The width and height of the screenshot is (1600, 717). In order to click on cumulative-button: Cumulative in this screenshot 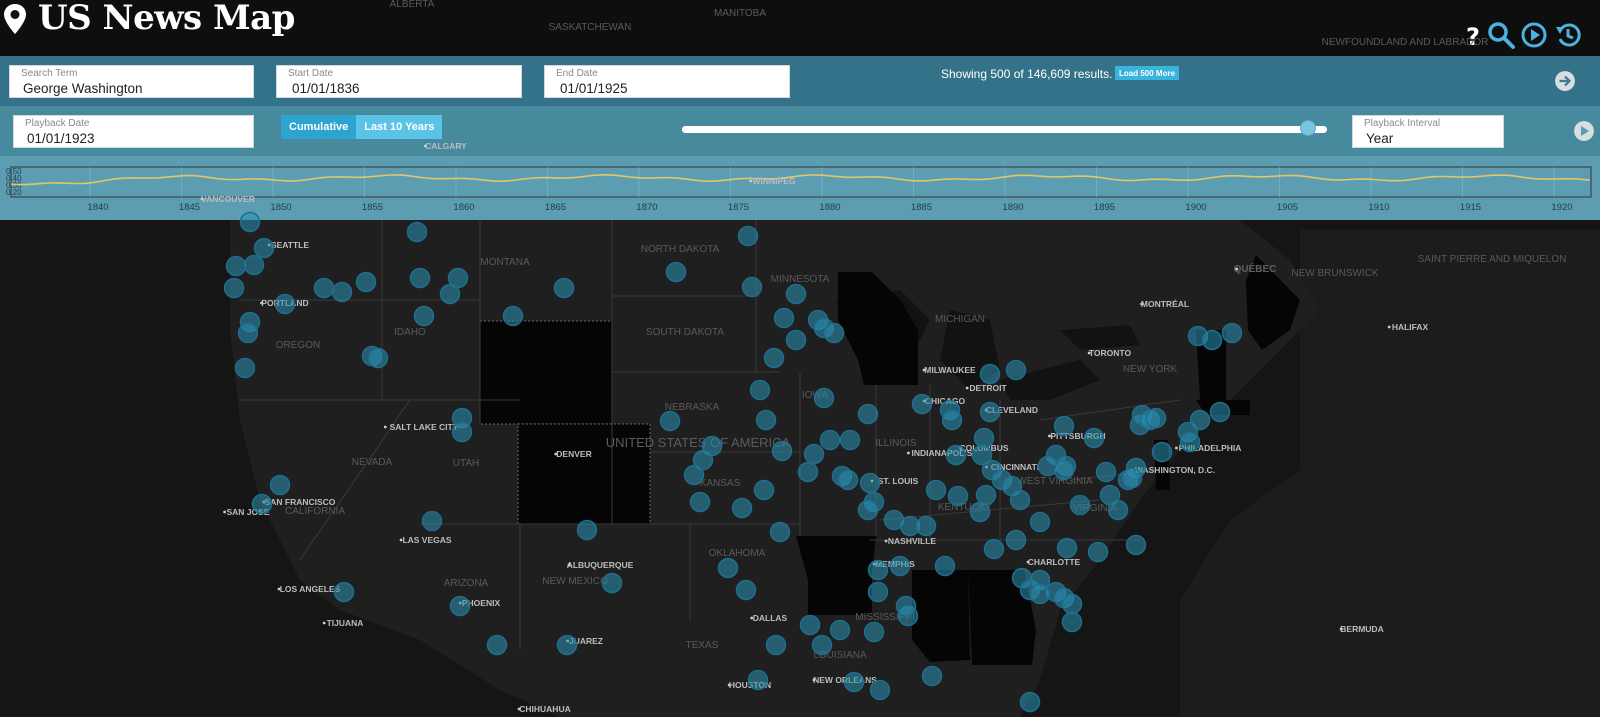, I will do `click(319, 127)`.